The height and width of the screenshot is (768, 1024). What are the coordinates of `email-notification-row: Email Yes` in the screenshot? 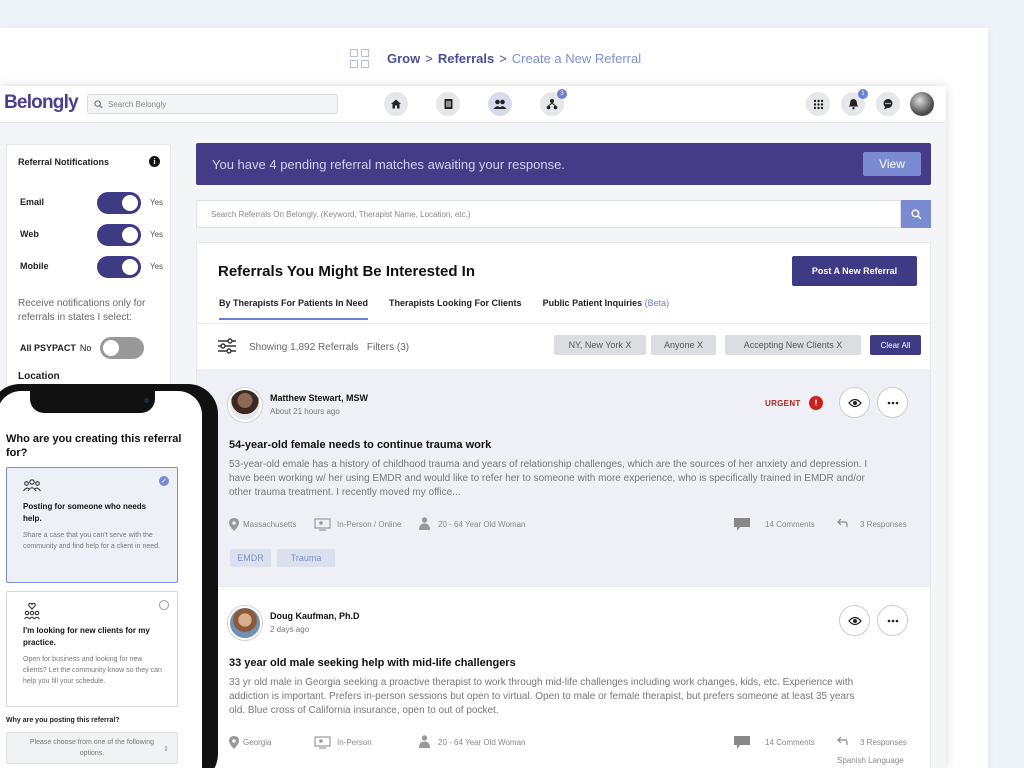 It's located at (95, 203).